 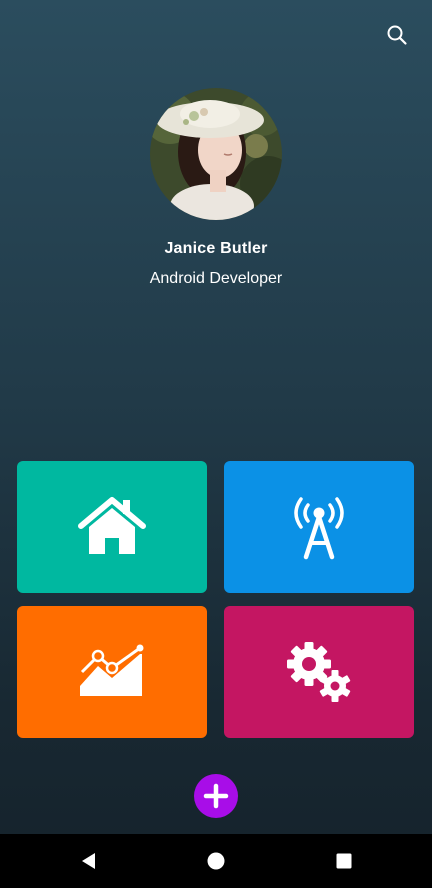 I want to click on nav-back-button, so click(x=89, y=861).